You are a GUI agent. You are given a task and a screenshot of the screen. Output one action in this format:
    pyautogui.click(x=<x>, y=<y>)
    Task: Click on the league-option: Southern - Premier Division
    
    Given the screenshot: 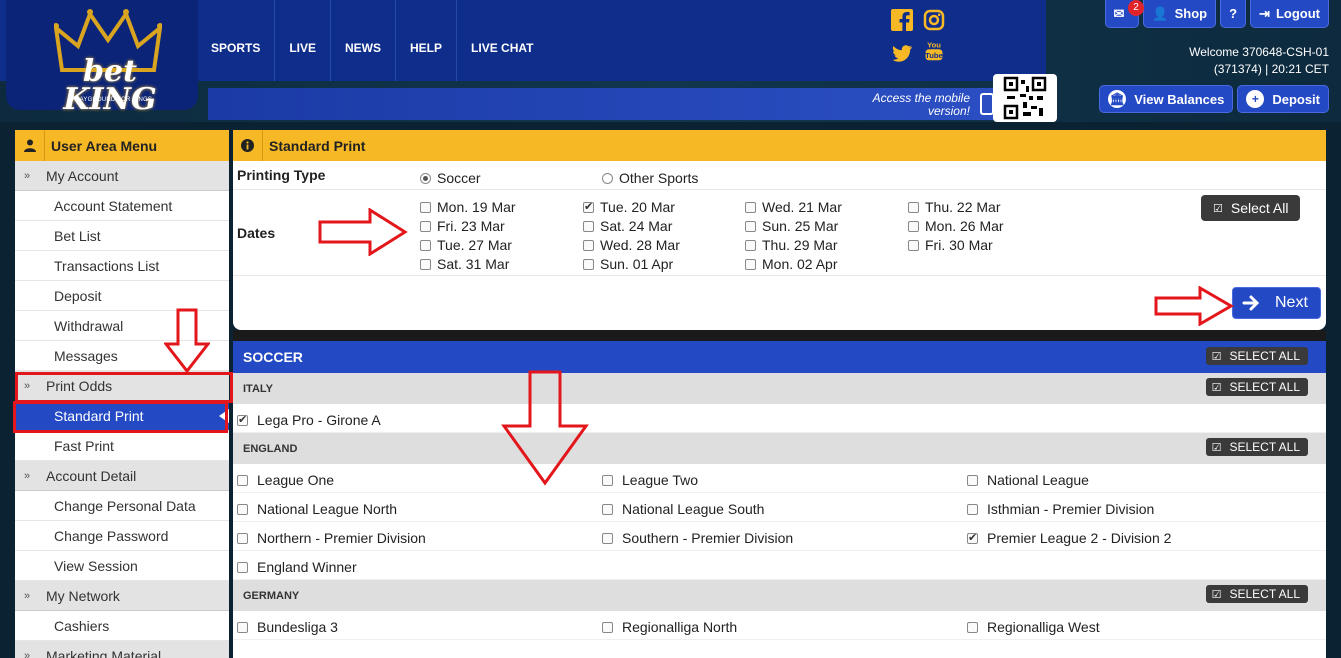 What is the action you would take?
    pyautogui.click(x=697, y=538)
    